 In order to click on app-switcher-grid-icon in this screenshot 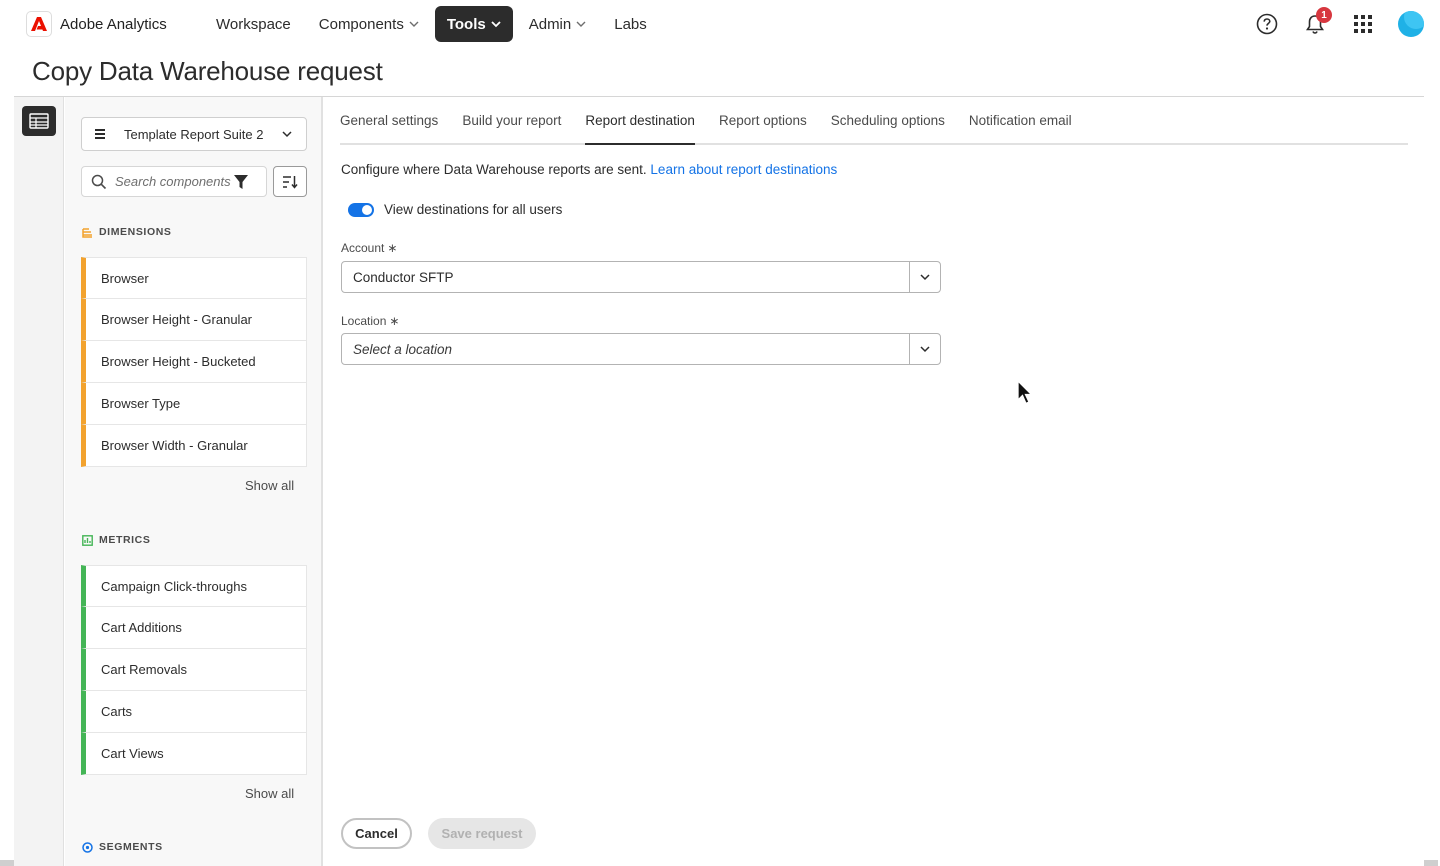, I will do `click(1363, 24)`.